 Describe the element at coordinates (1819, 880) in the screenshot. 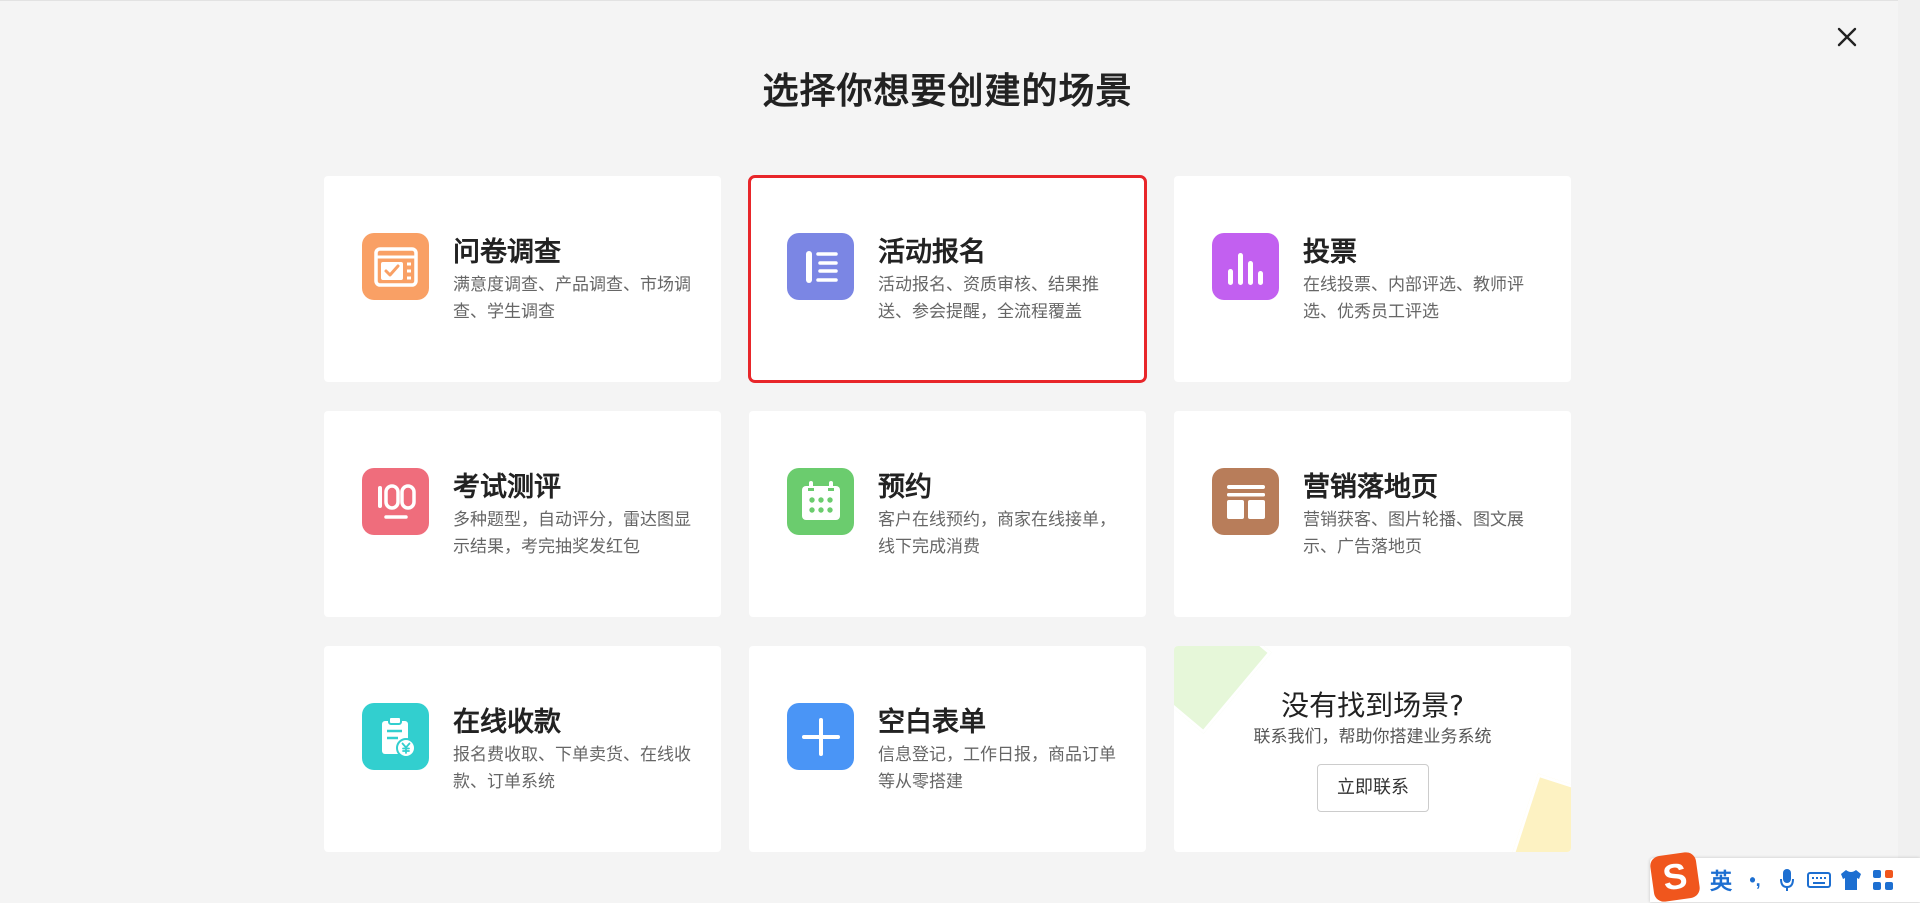

I see `keyboard-icon` at that location.